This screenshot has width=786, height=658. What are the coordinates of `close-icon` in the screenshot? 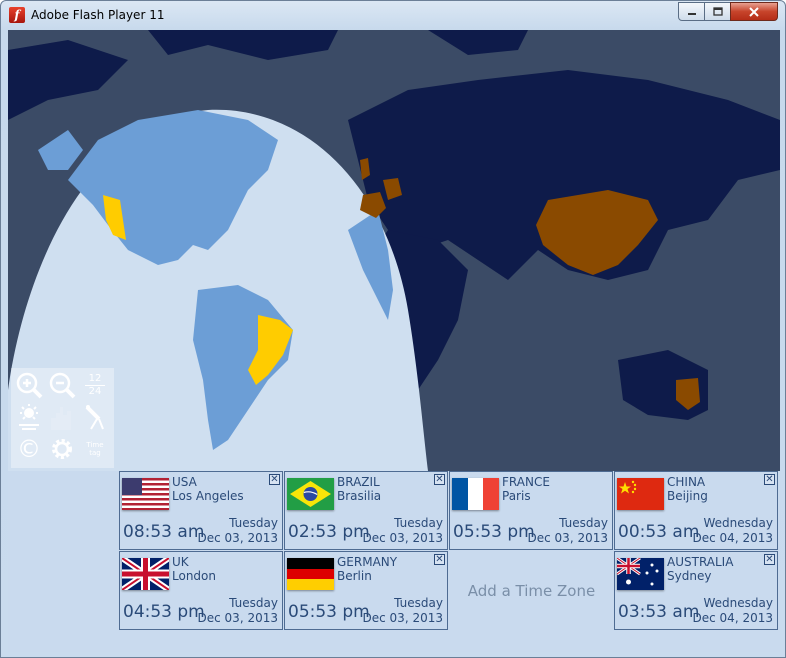 It's located at (754, 11).